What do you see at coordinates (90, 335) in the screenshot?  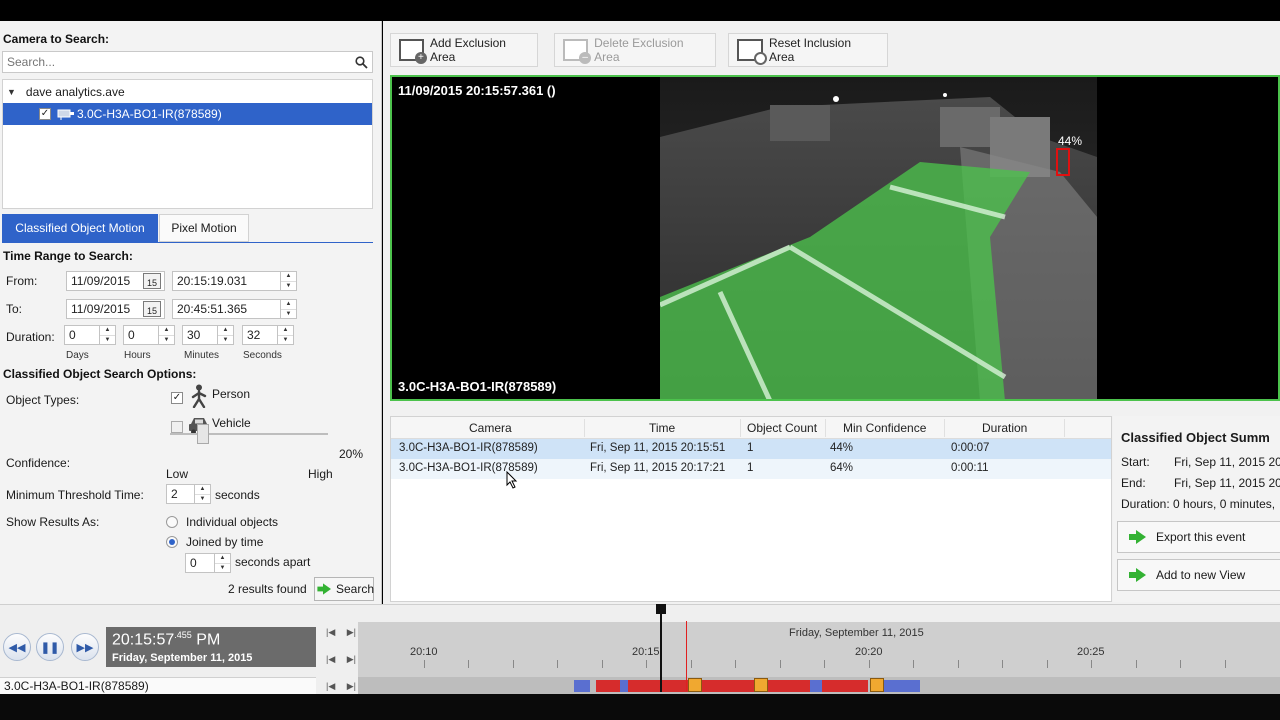 I see `duration-days-field: 0 ▲ ▼` at bounding box center [90, 335].